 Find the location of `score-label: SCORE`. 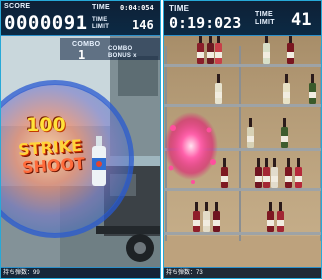

score-label: SCORE is located at coordinates (17, 6).